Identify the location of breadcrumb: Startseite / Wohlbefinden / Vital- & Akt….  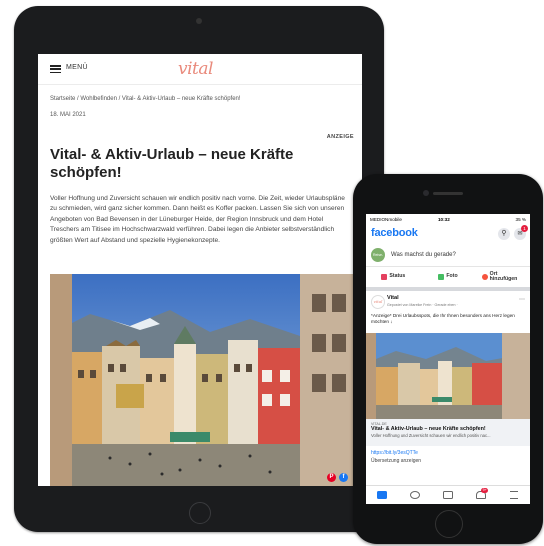
(145, 99).